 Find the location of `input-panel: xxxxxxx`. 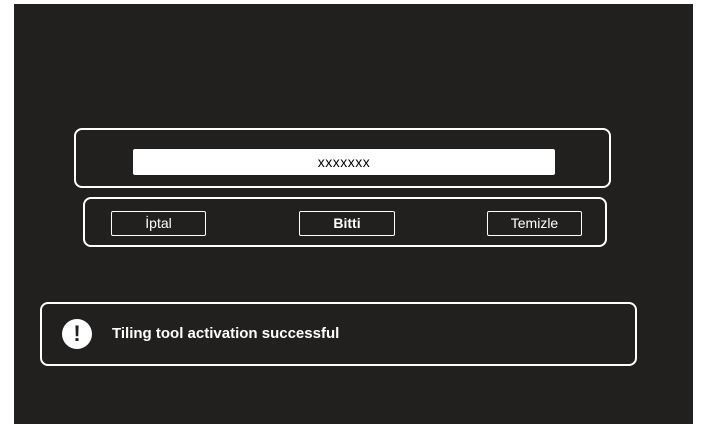

input-panel: xxxxxxx is located at coordinates (342, 158).